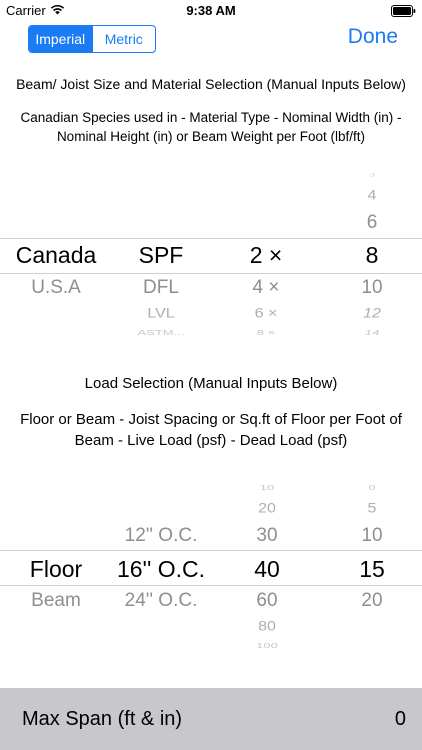  I want to click on unit-segmented-control: Imperial Metric, so click(92, 39).